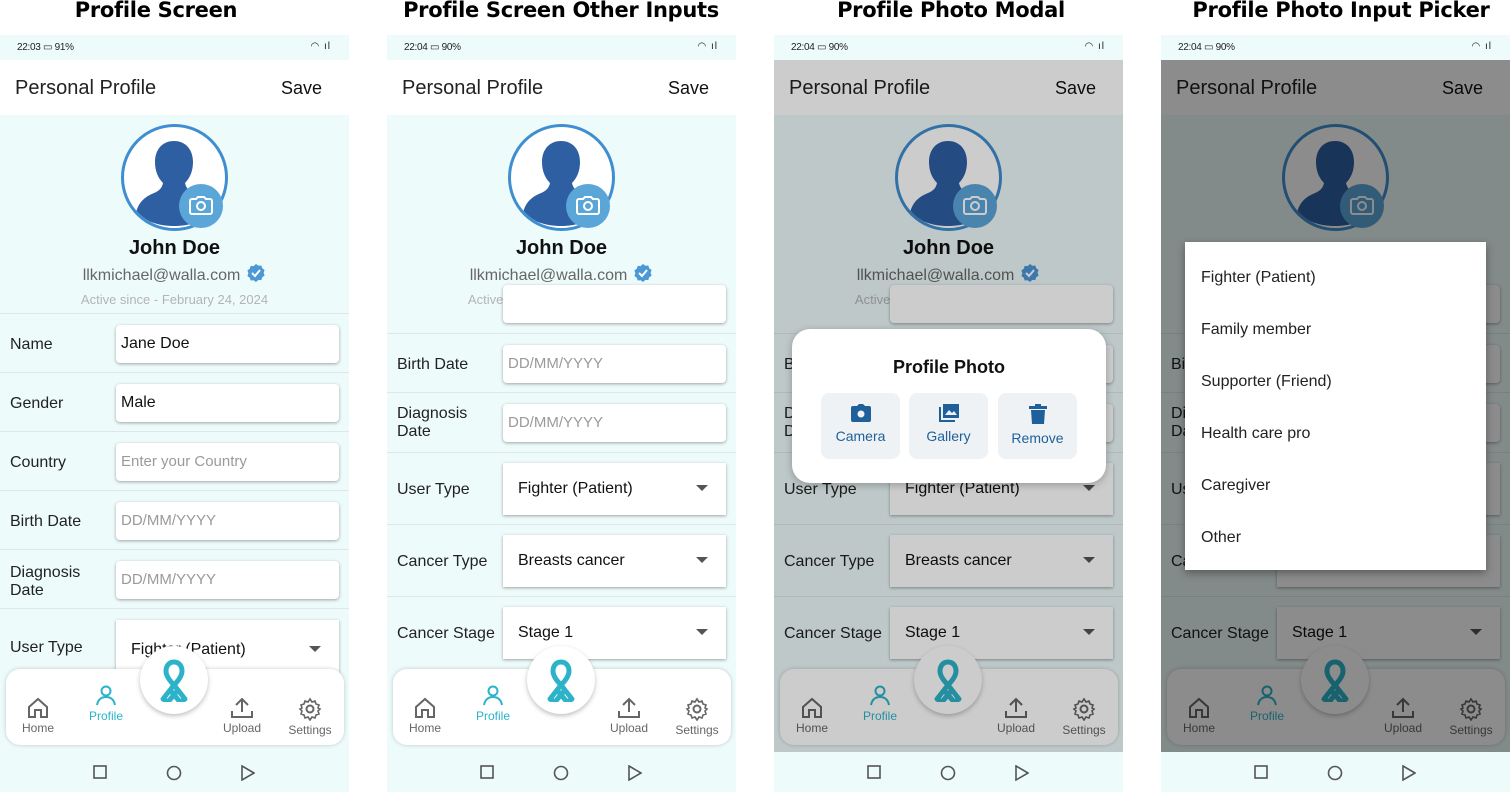  What do you see at coordinates (860, 426) in the screenshot?
I see `camera-option-button: Camera` at bounding box center [860, 426].